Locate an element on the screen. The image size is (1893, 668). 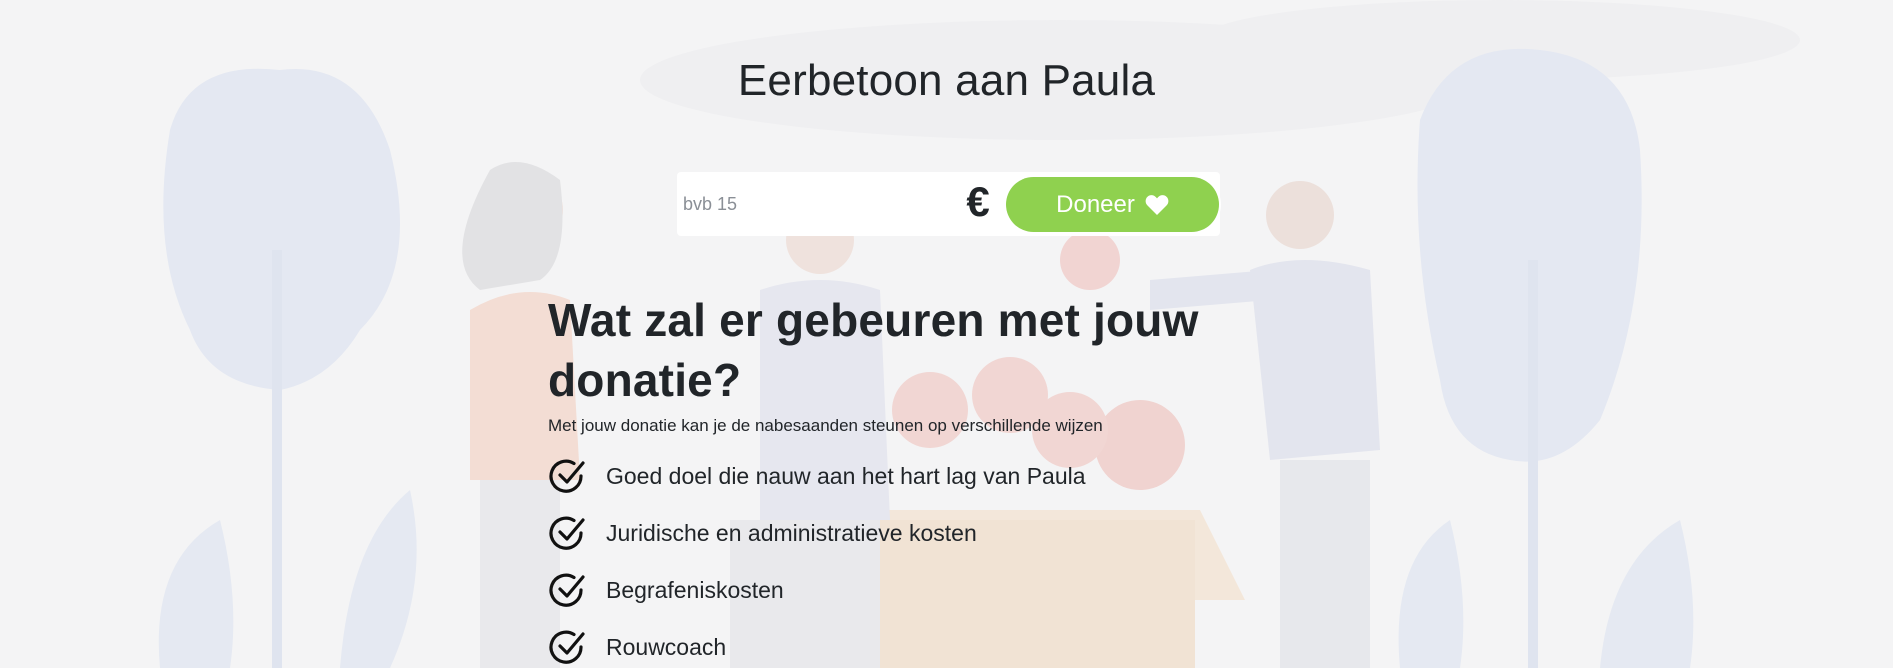
euro-sign: € is located at coordinates (978, 201).